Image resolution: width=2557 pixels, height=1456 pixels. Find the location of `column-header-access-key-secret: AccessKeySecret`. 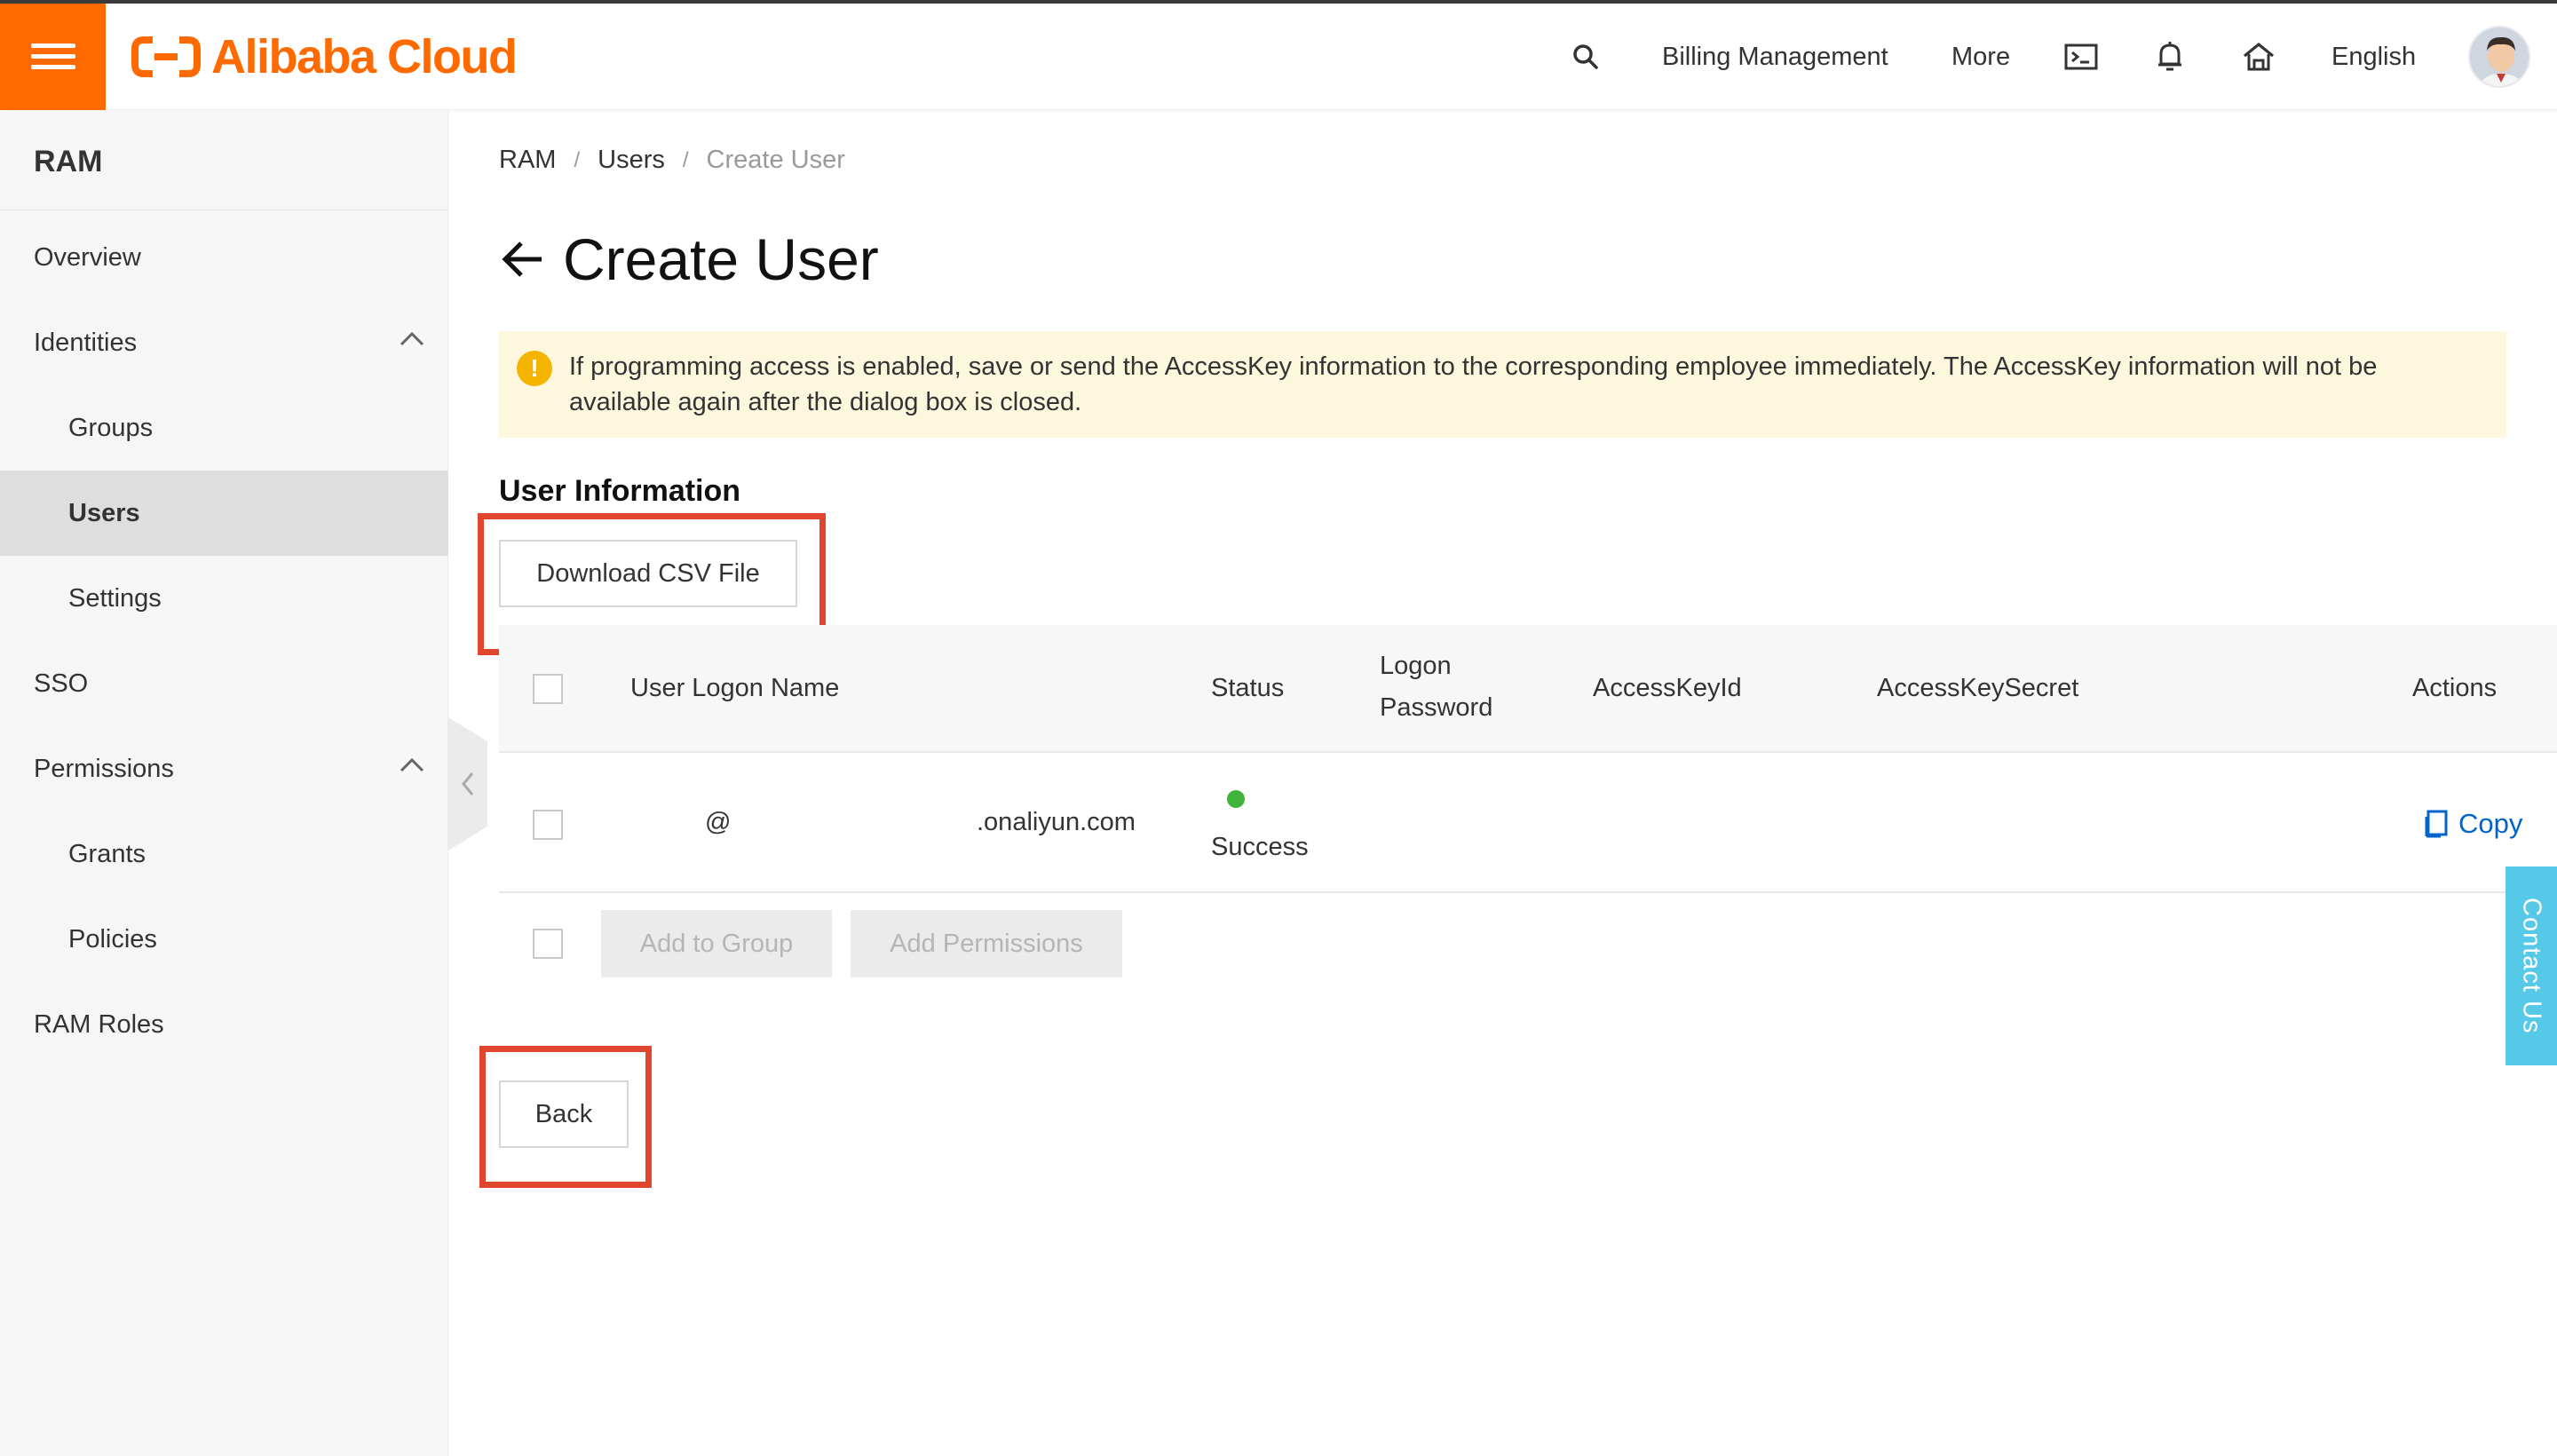

column-header-access-key-secret: AccessKeySecret is located at coordinates (1978, 688).